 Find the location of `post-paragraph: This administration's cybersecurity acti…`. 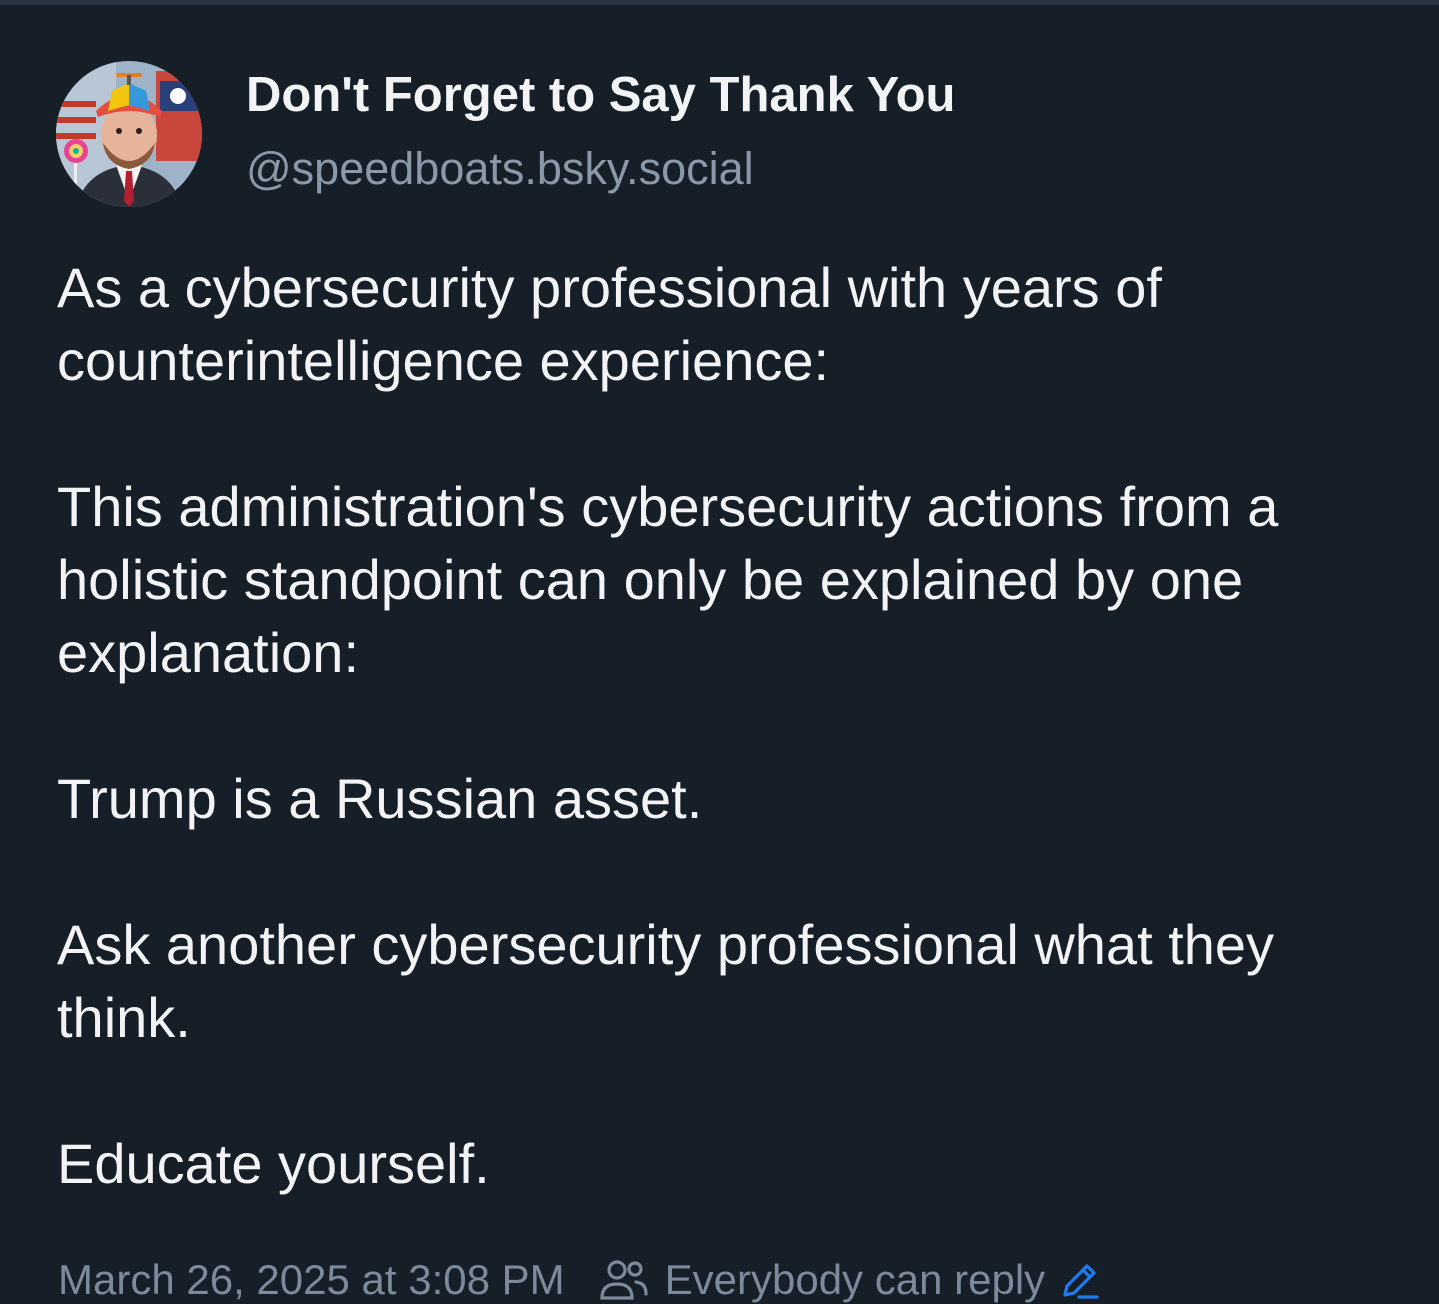

post-paragraph: This administration's cybersecurity acti… is located at coordinates (668, 579).